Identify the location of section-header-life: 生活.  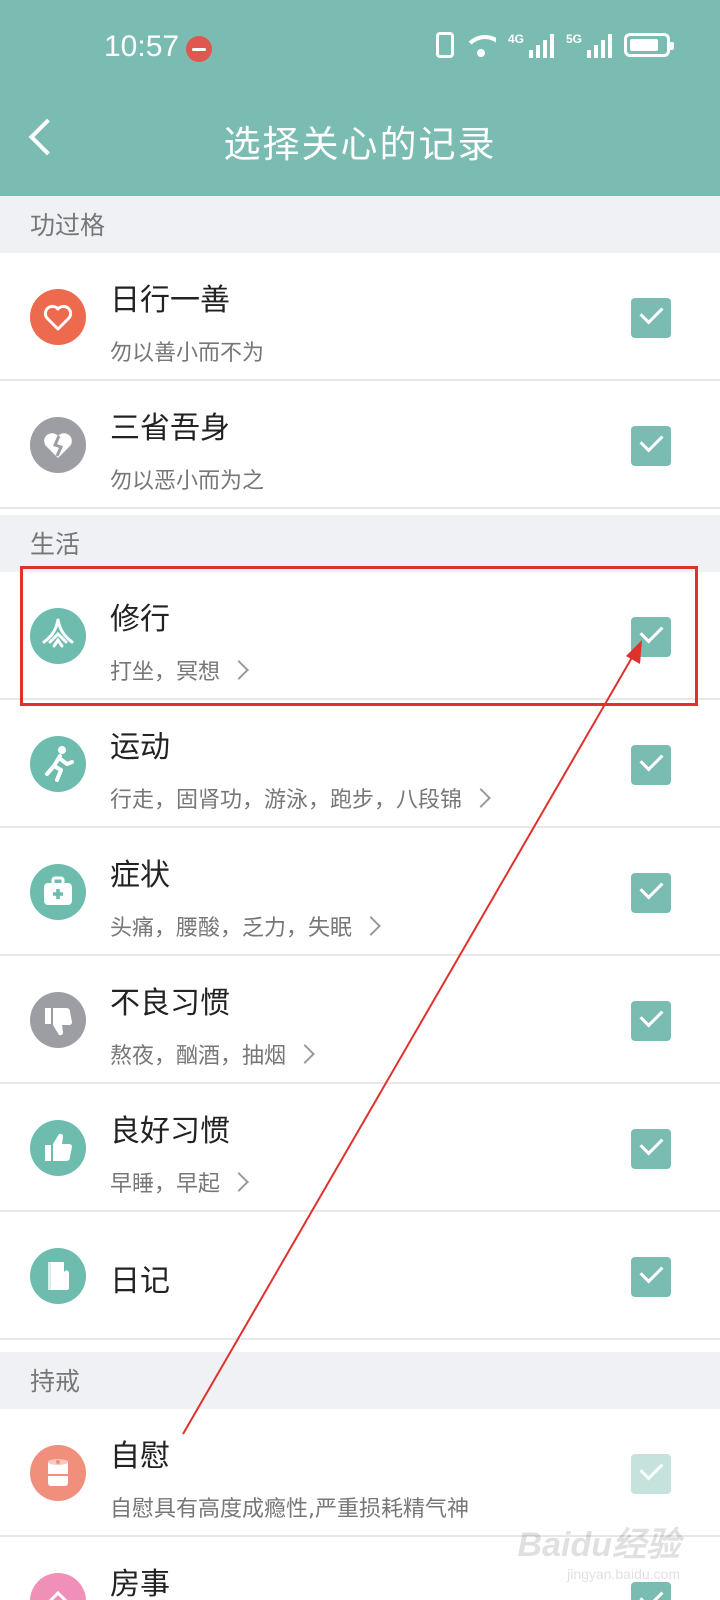
(360, 543).